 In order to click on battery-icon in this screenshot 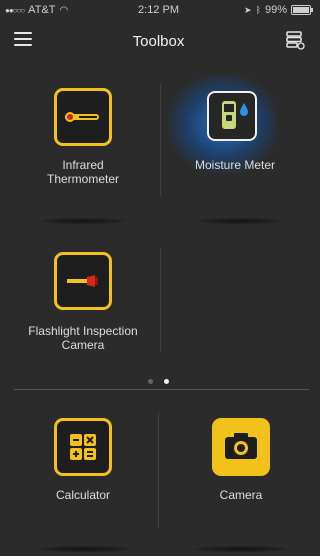, I will do `click(302, 10)`.